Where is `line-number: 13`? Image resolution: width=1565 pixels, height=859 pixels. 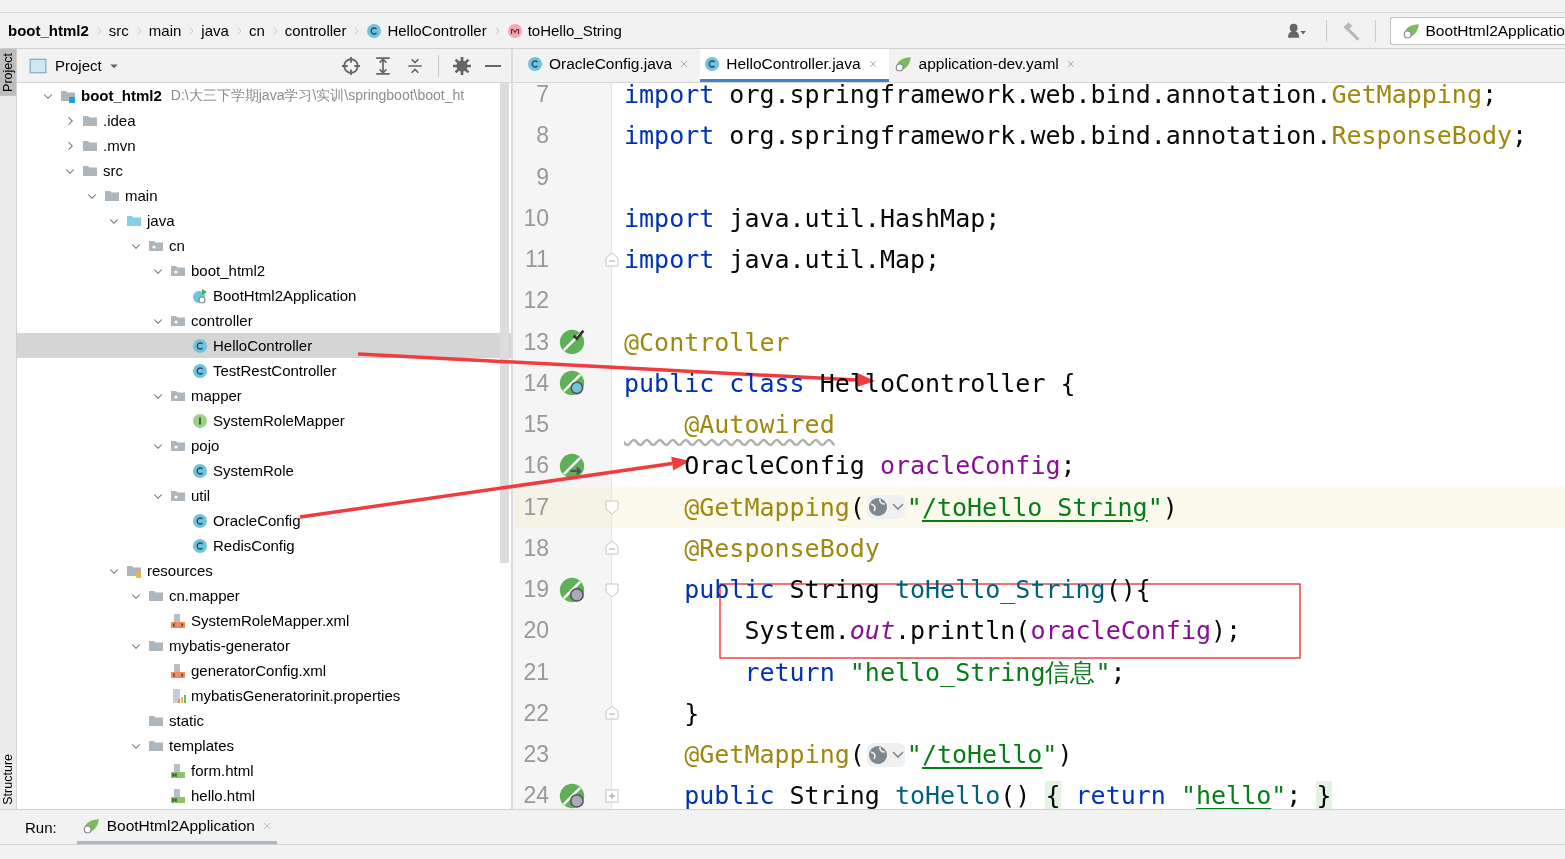 line-number: 13 is located at coordinates (535, 342).